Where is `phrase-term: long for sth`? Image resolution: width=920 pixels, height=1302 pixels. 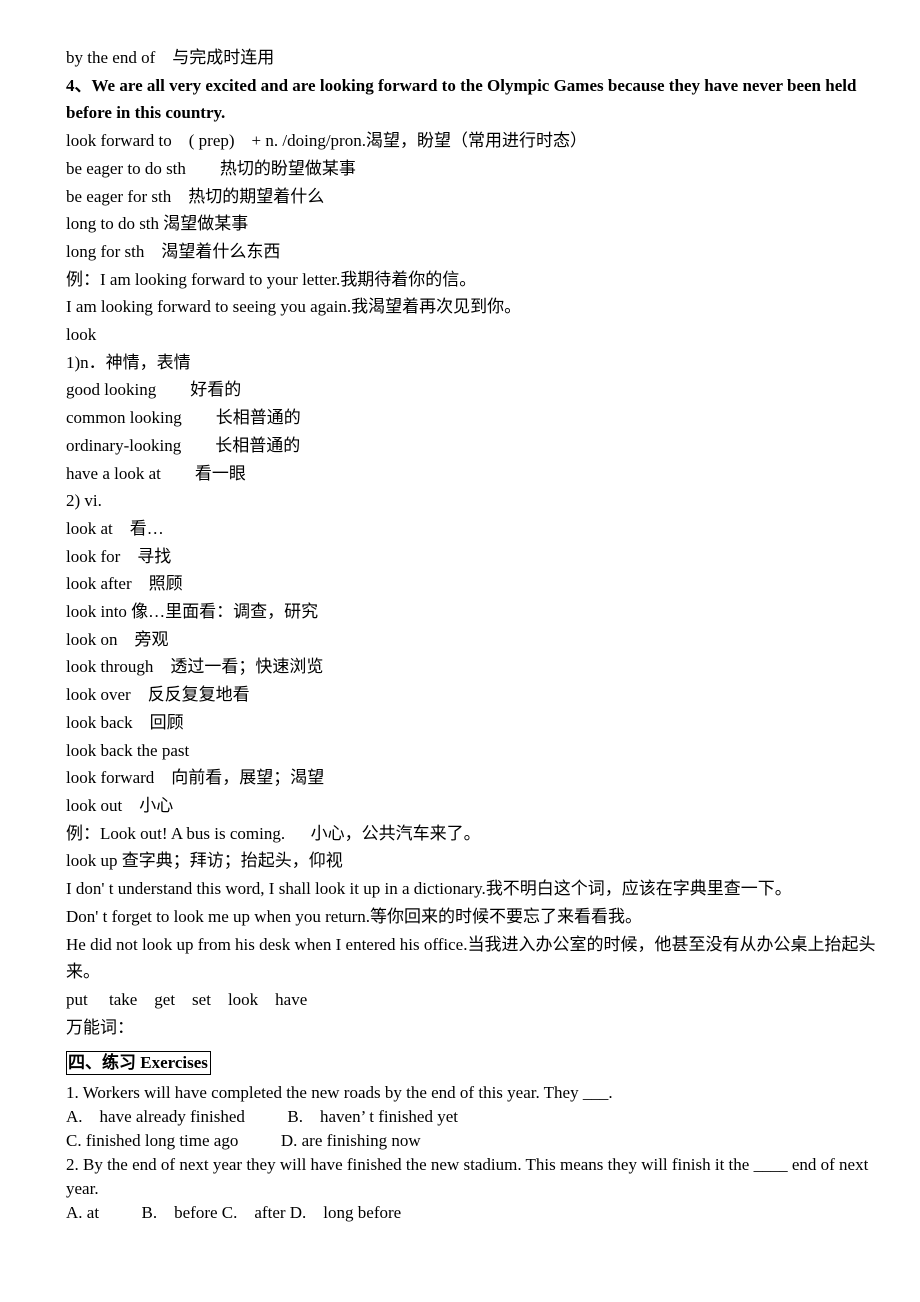
phrase-term: long for sth is located at coordinates (105, 251).